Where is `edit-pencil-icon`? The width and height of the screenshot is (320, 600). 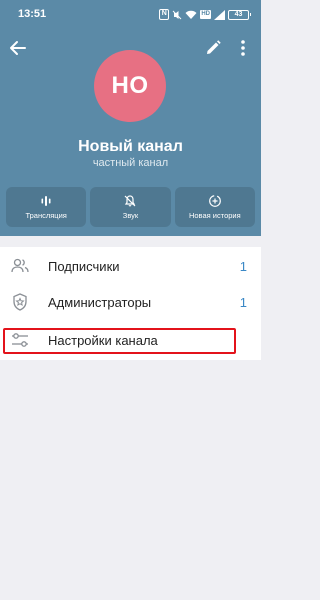 edit-pencil-icon is located at coordinates (213, 48).